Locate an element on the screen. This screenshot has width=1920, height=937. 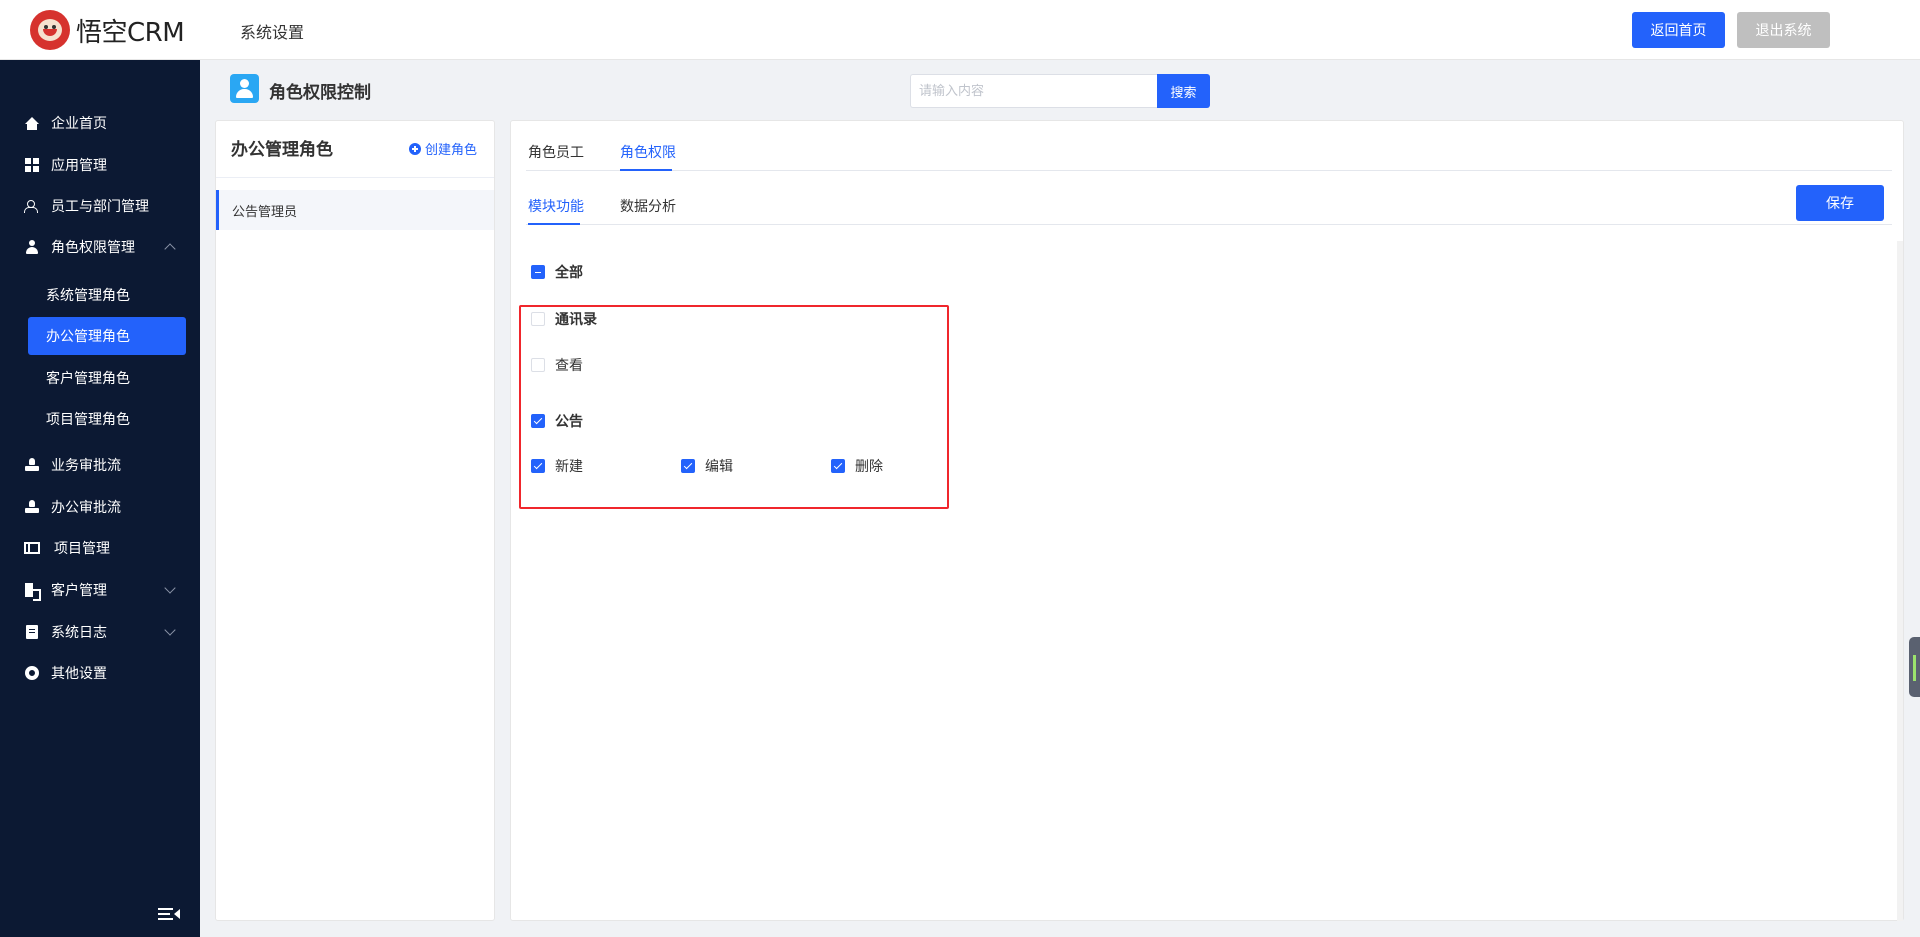
highlight-annotation-box is located at coordinates (734, 407).